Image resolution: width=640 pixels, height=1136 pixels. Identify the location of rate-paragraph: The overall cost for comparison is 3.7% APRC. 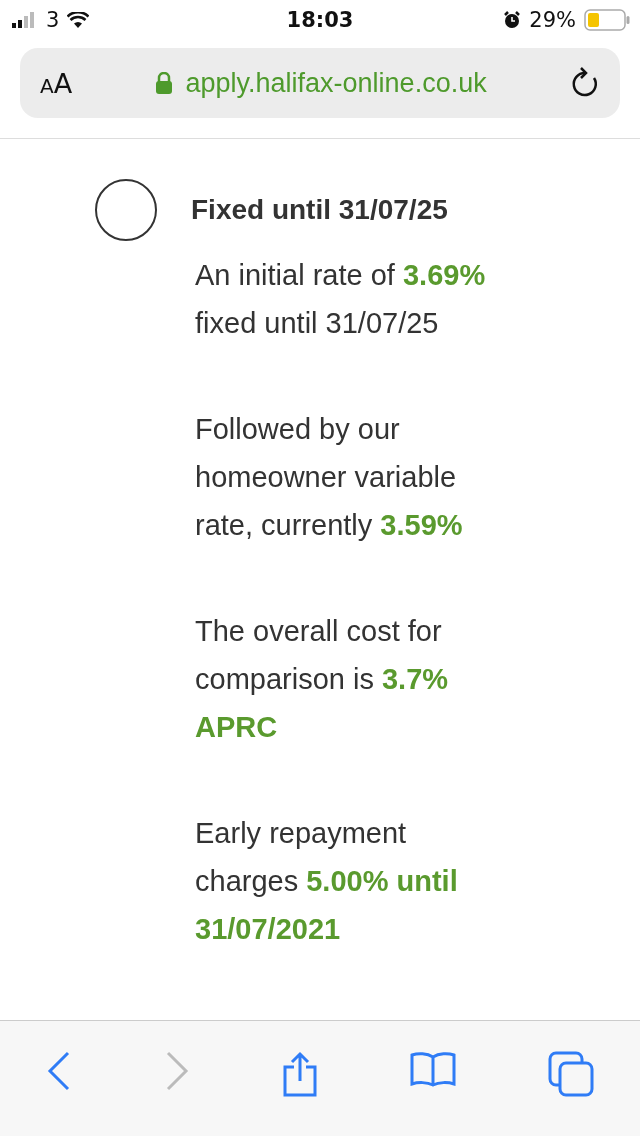
(322, 679).